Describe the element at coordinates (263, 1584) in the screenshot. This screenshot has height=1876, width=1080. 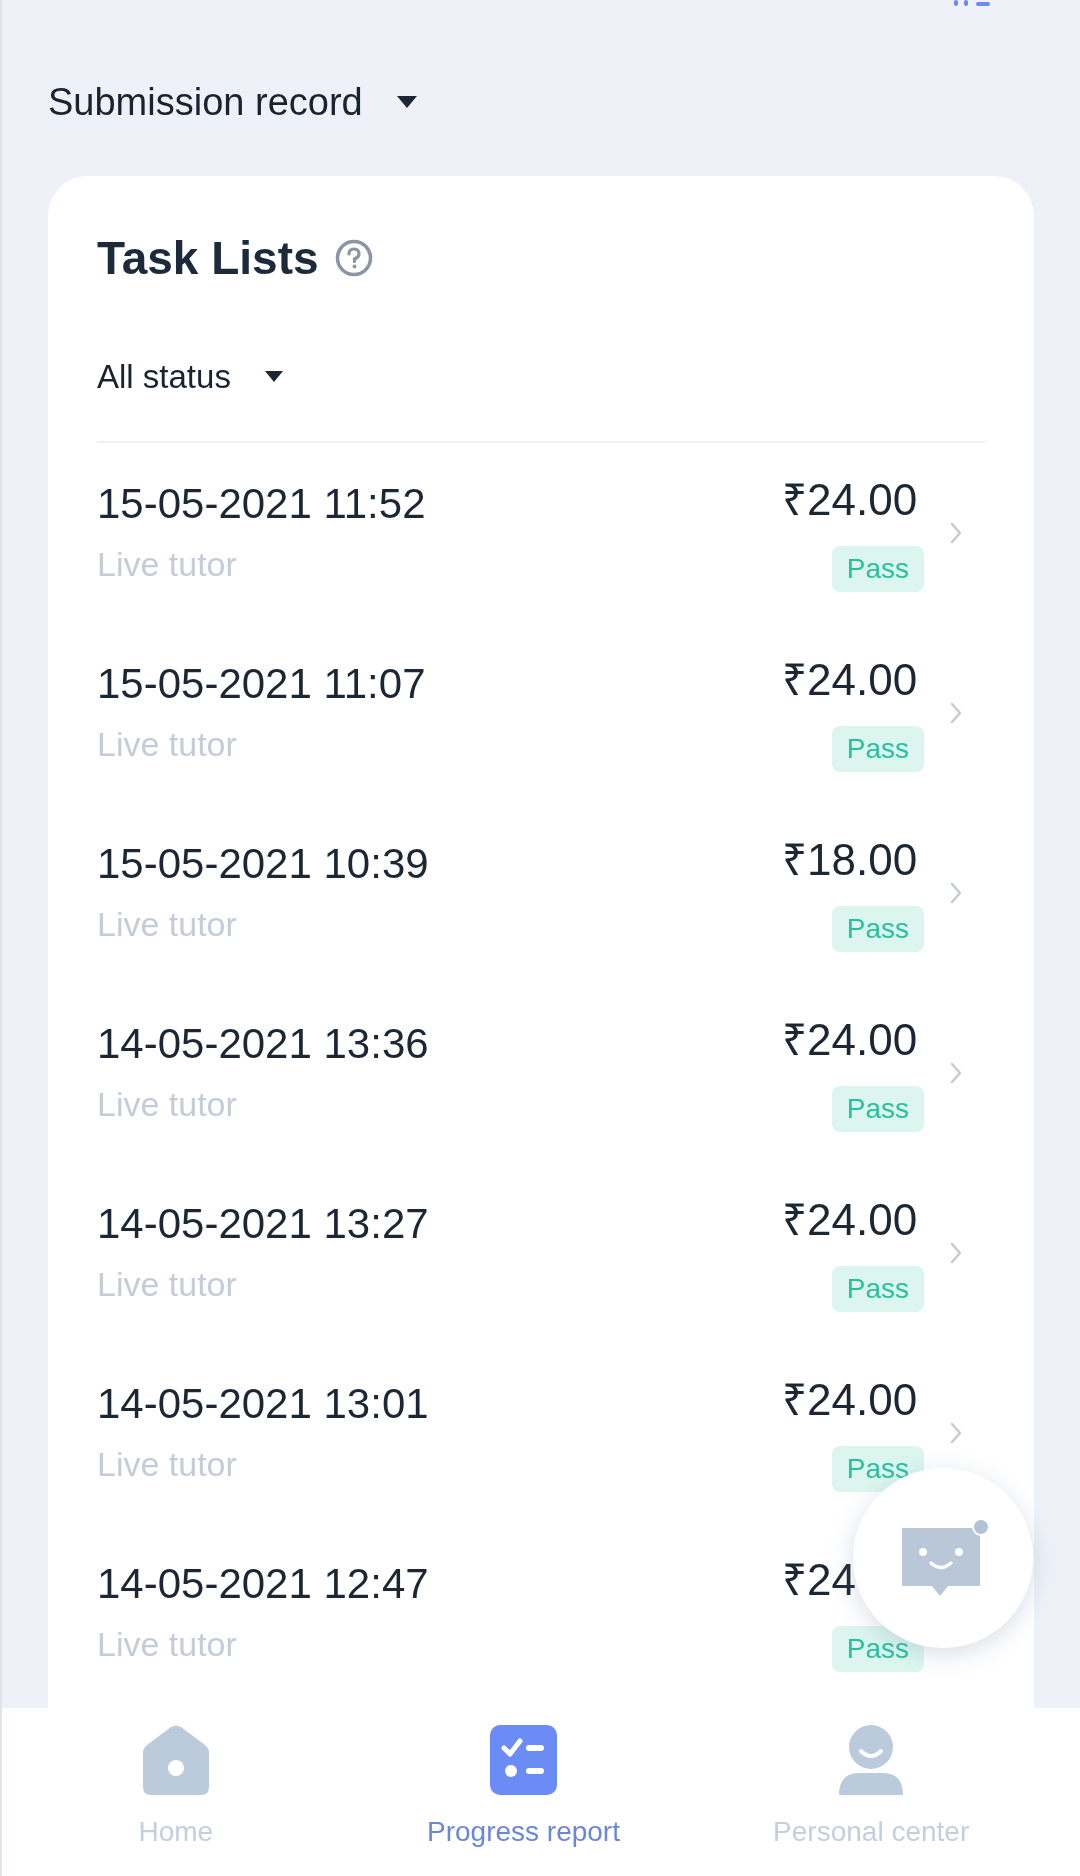
I see `date-time-text: 14-05-2021 12:47` at that location.